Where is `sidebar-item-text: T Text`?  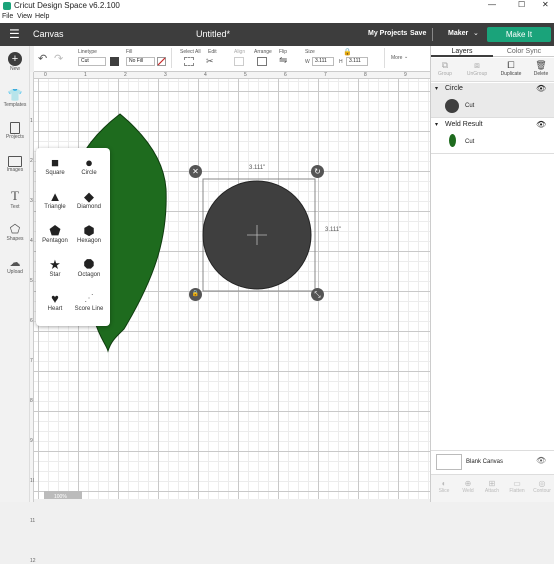
sidebar-item-text: T Text is located at coordinates (15, 199).